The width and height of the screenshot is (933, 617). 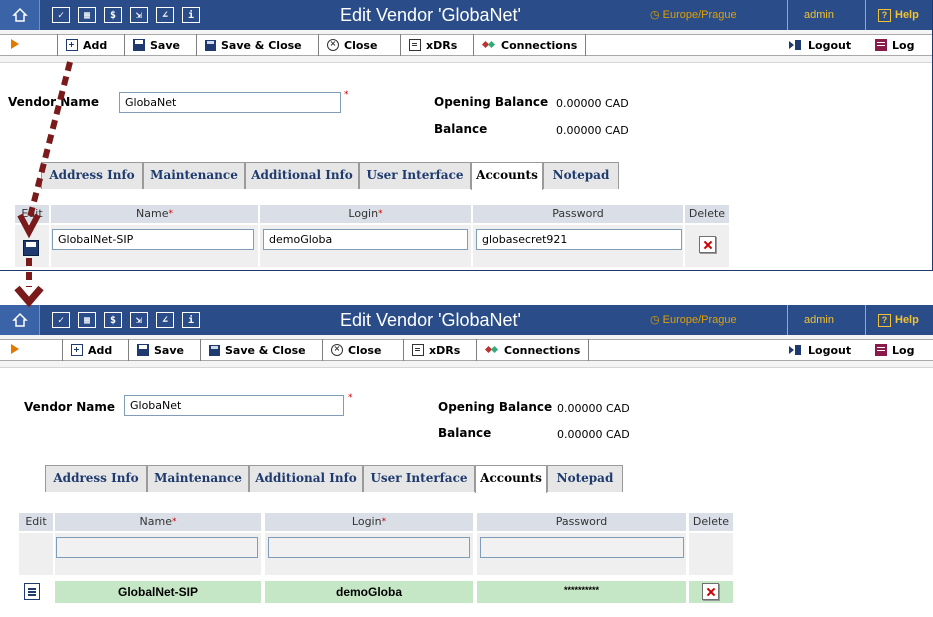 I want to click on account-password-input: globasecret921, so click(x=579, y=239).